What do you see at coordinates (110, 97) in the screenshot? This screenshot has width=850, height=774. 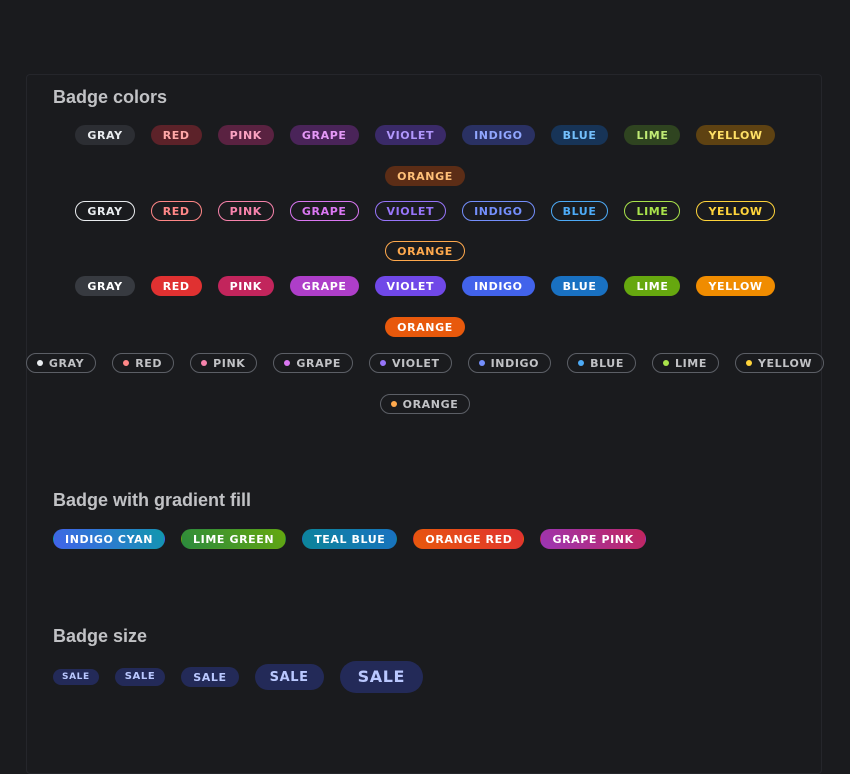 I see `badge-colors-title: Badge colors` at bounding box center [110, 97].